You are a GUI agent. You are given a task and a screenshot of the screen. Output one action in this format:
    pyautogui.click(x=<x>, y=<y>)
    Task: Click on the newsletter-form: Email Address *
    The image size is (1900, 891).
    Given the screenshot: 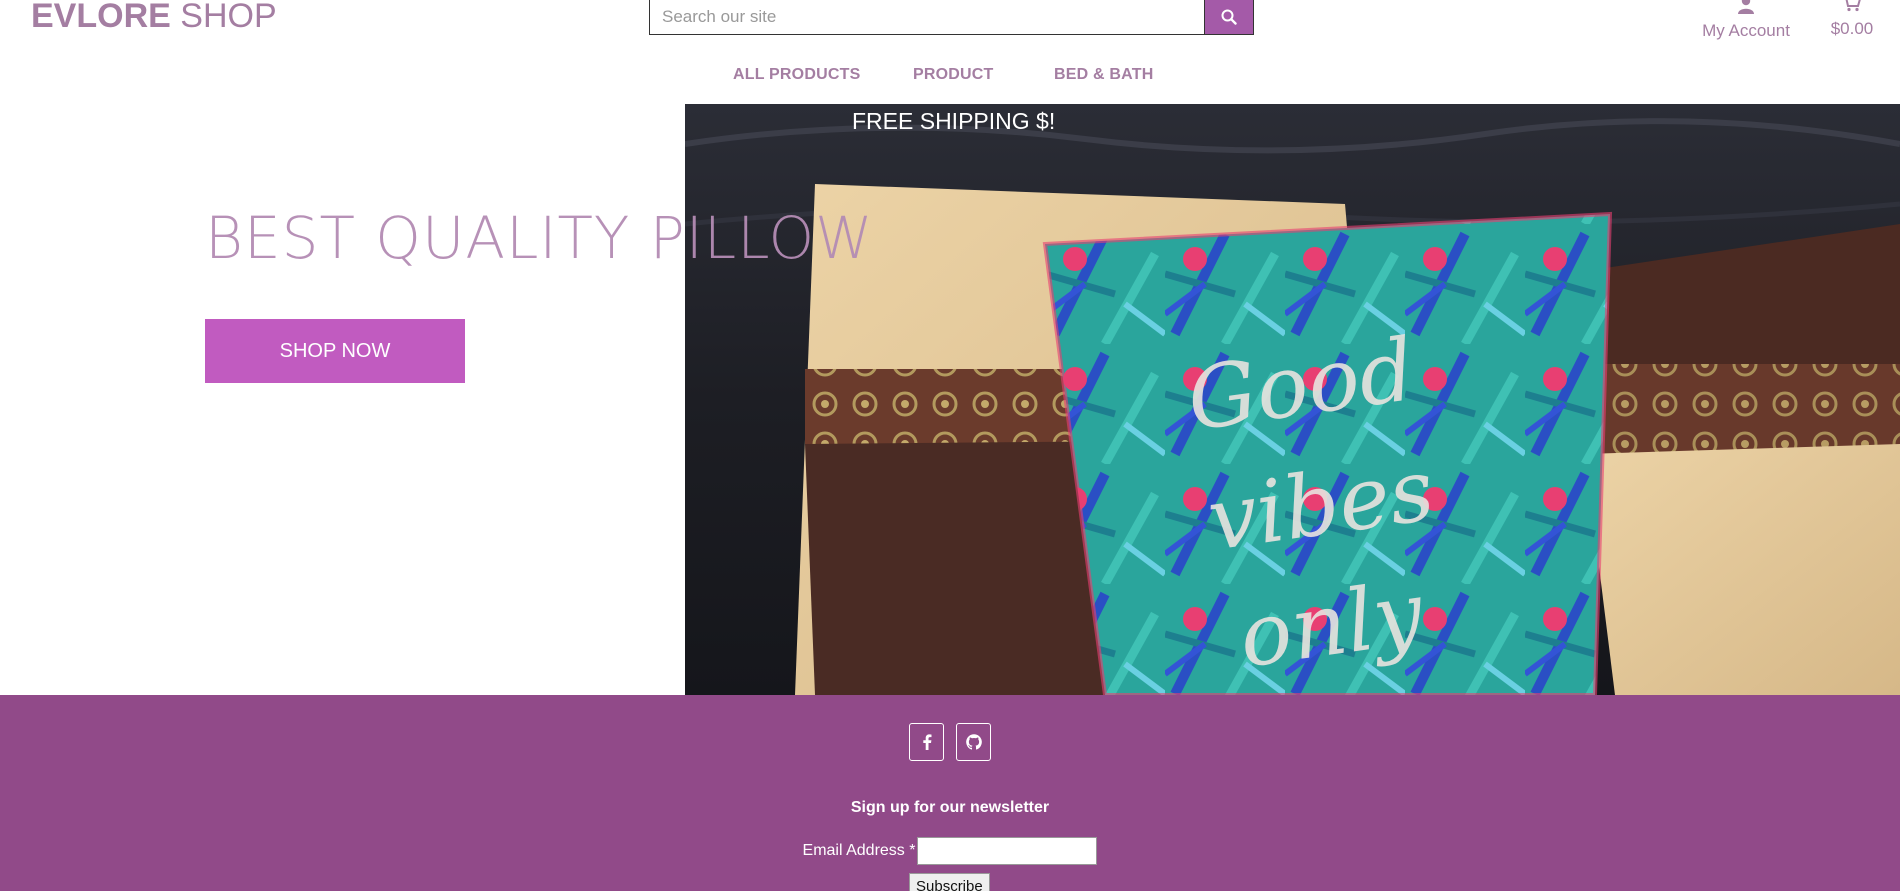 What is the action you would take?
    pyautogui.click(x=950, y=851)
    